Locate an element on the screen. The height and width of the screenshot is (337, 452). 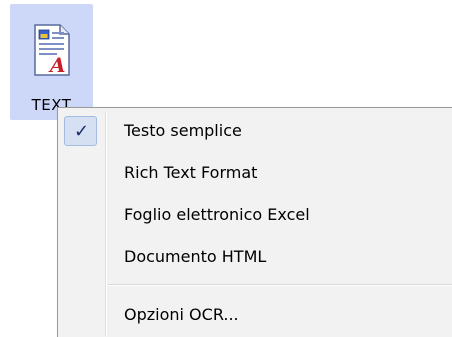
menu-item-label: Documento HTML is located at coordinates (195, 256).